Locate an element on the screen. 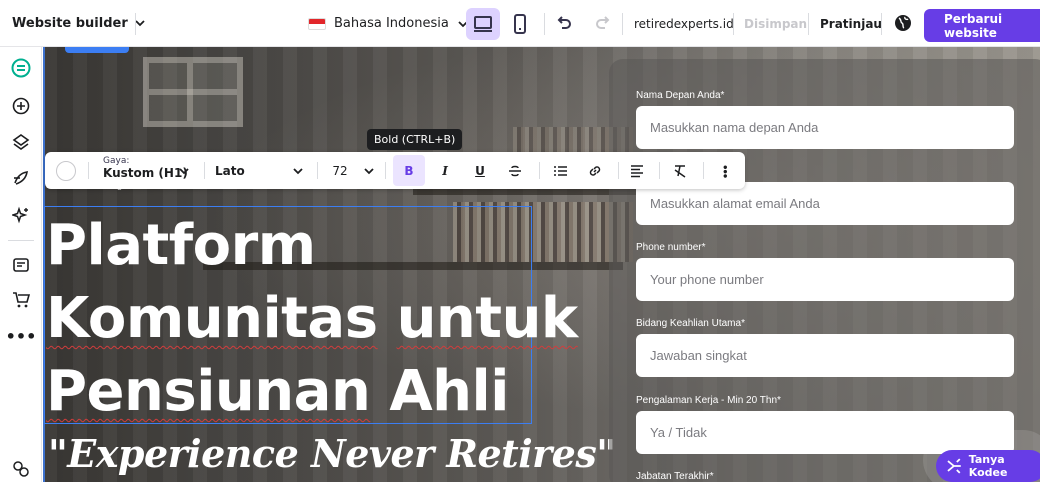 This screenshot has width=1040, height=482. ask-kodee-label: Tanya Kodee is located at coordinates (988, 466).